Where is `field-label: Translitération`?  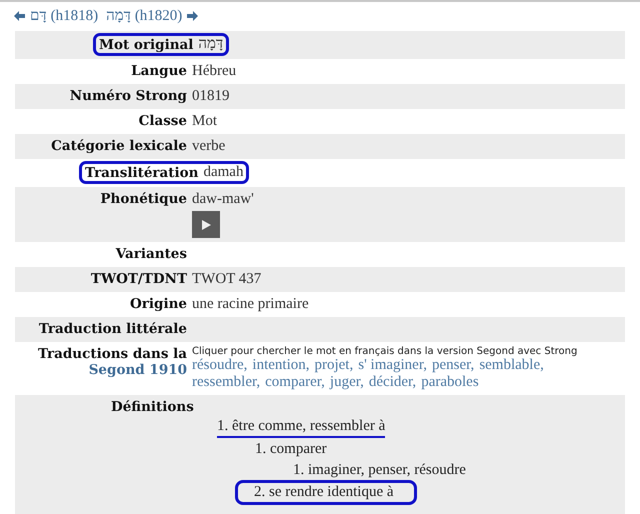 field-label: Translitération is located at coordinates (141, 172).